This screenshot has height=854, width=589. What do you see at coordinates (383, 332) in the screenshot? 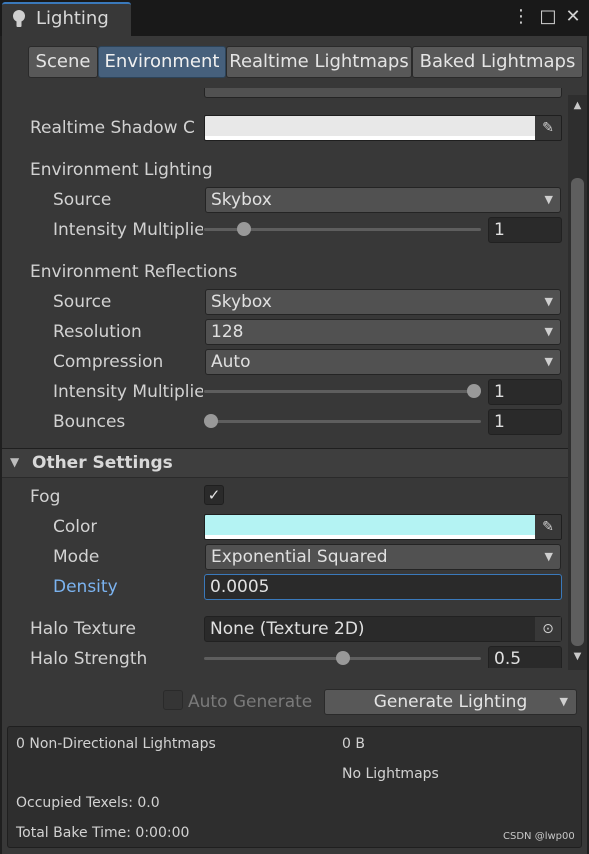
I see `resolution-dropdown: 128` at bounding box center [383, 332].